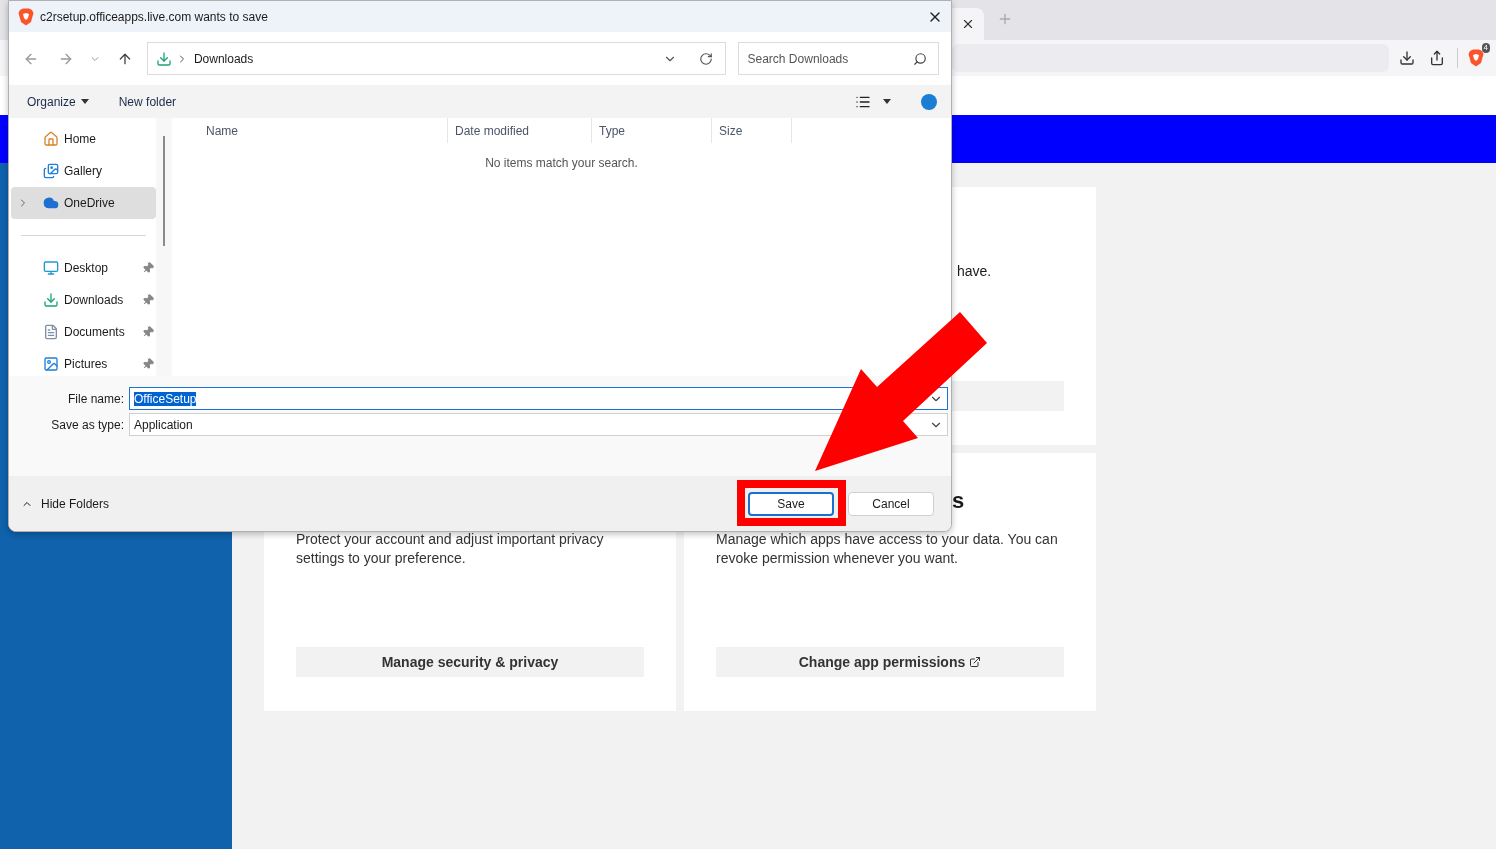  I want to click on field-label: File name:, so click(95, 399).